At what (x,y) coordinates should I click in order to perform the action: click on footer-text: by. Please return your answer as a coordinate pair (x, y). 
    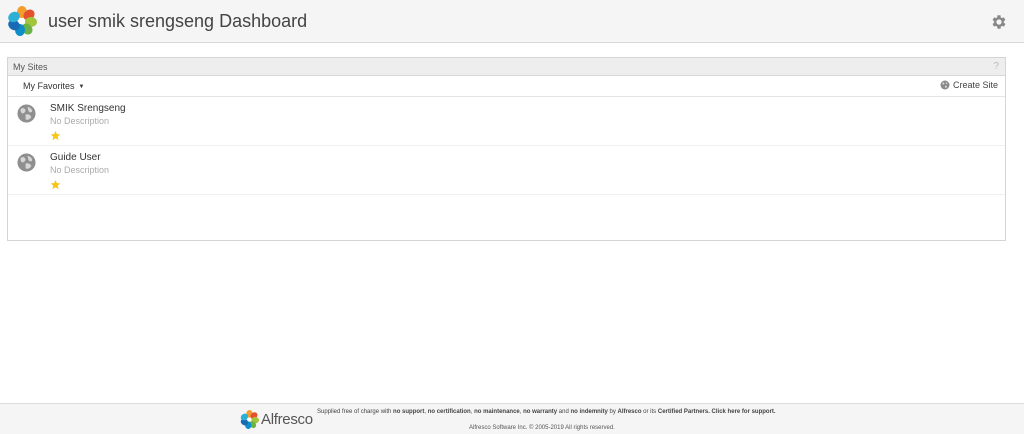
    Looking at the image, I should click on (612, 412).